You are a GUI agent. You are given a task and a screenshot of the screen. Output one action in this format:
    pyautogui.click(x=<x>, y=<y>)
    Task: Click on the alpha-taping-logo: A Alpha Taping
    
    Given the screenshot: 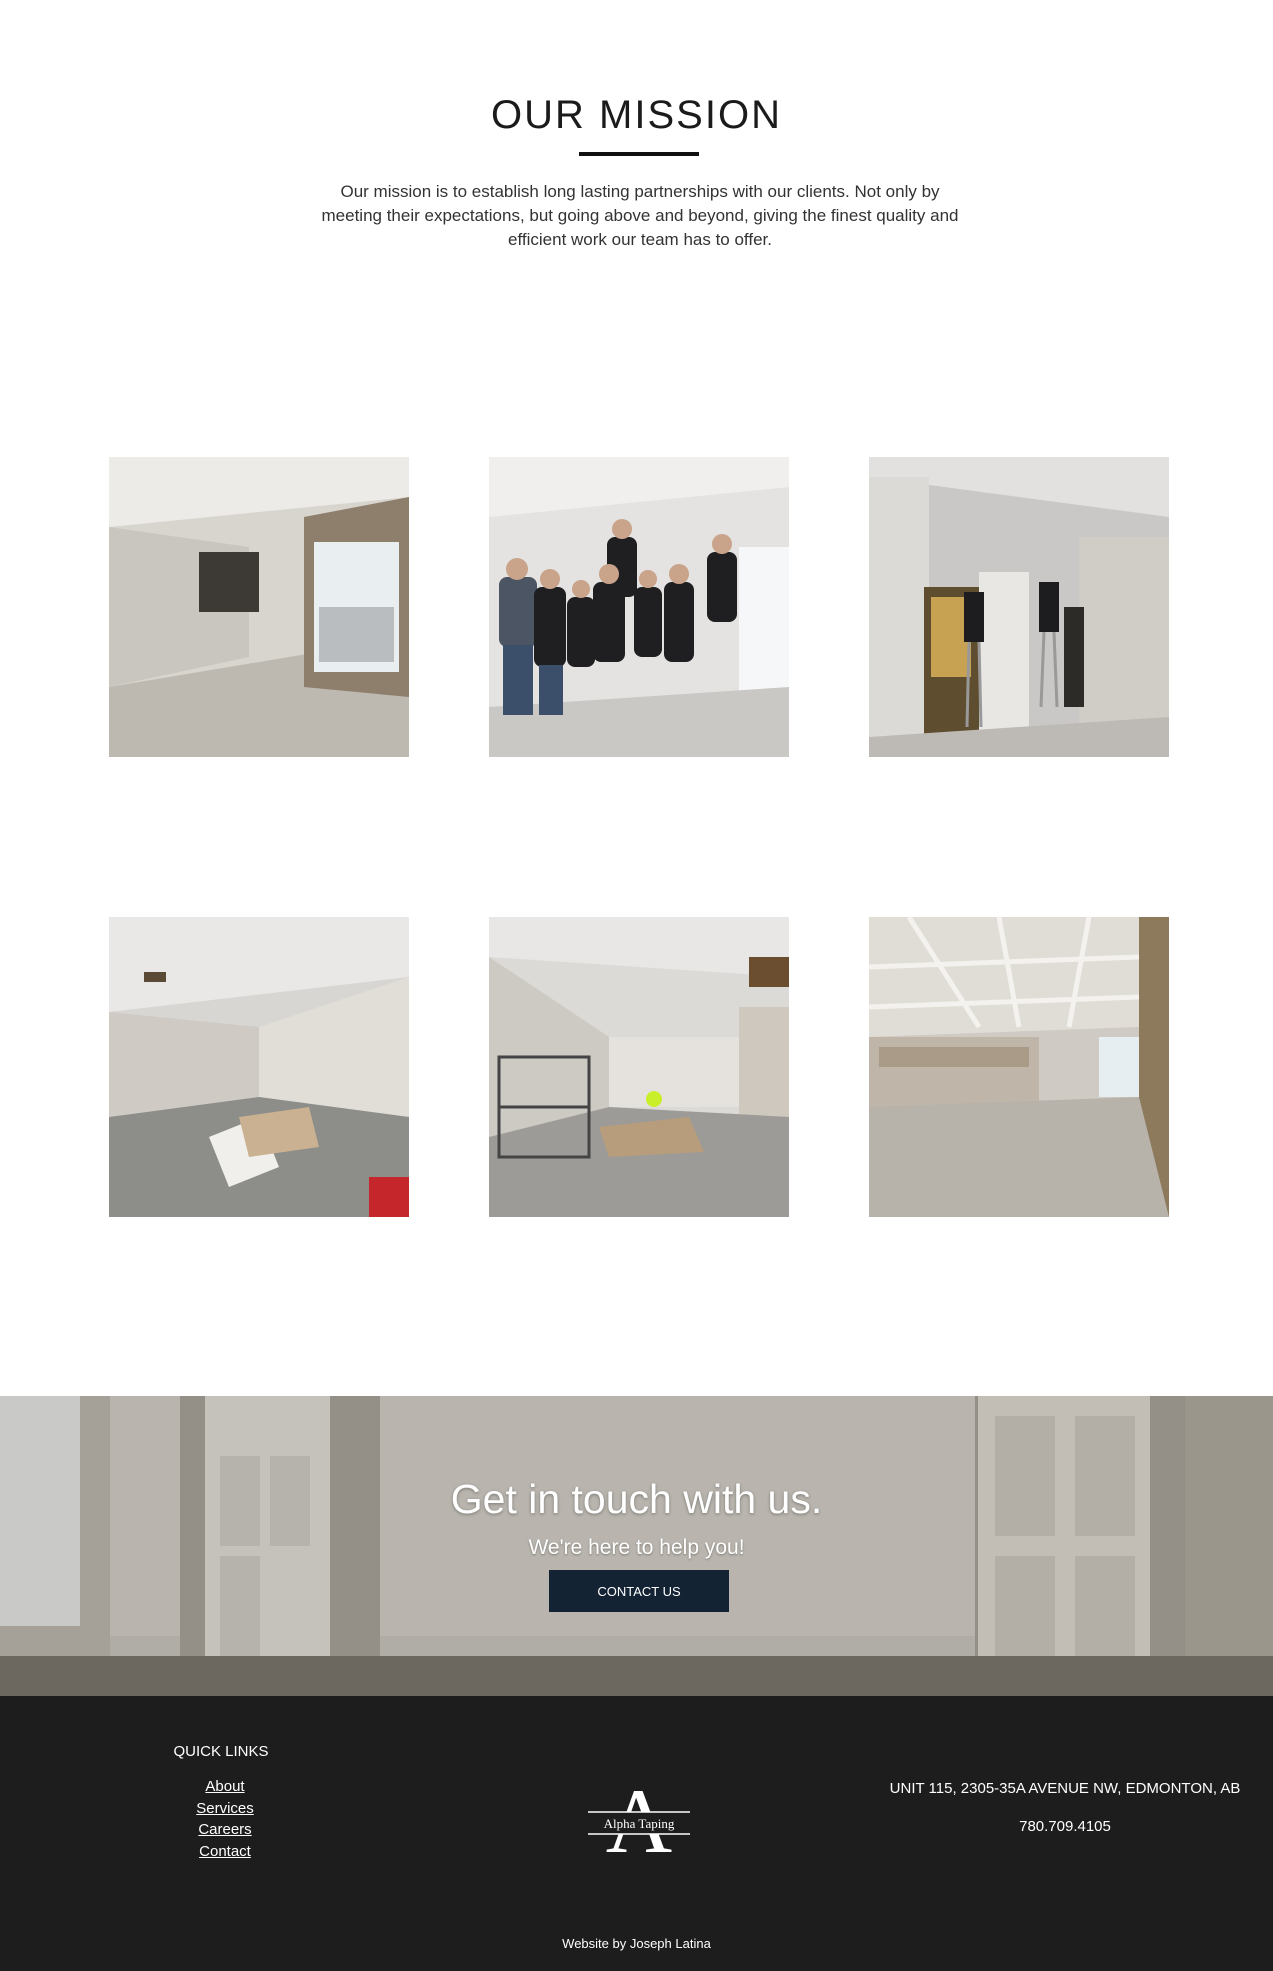 What is the action you would take?
    pyautogui.click(x=639, y=1821)
    